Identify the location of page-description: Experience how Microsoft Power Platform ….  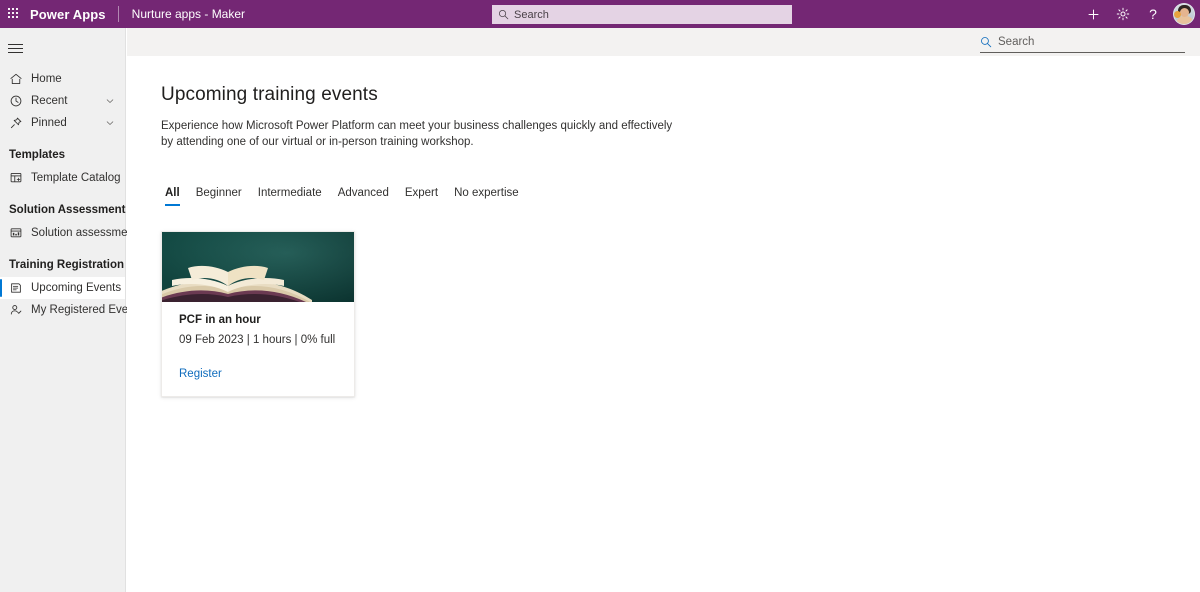
(417, 134).